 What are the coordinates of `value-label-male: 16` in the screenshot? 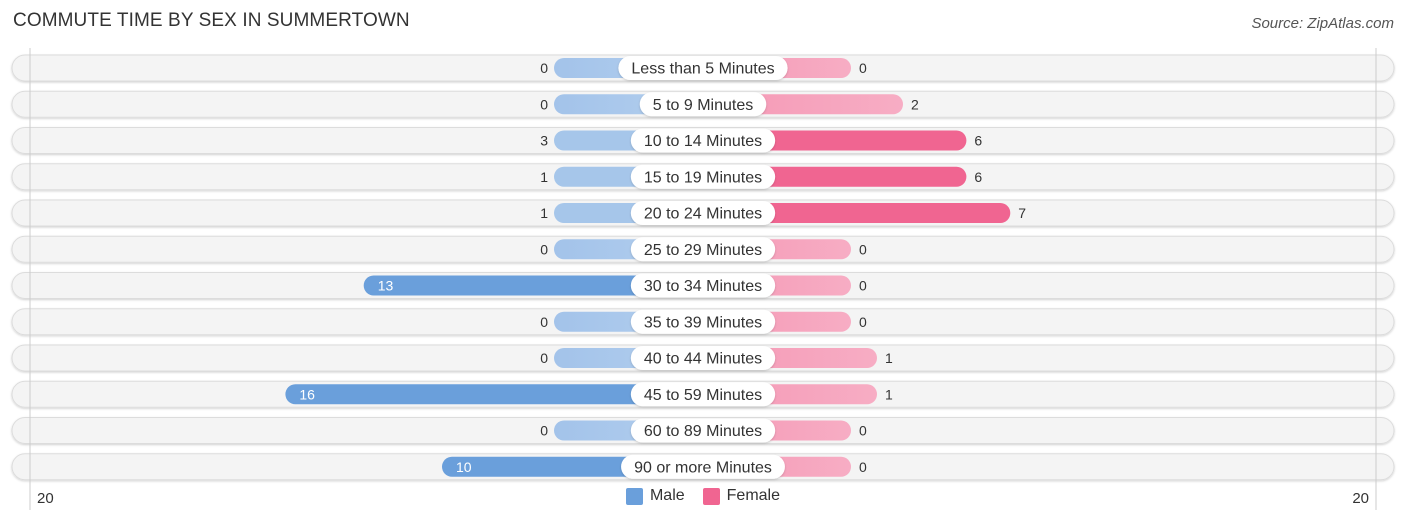 It's located at (307, 394).